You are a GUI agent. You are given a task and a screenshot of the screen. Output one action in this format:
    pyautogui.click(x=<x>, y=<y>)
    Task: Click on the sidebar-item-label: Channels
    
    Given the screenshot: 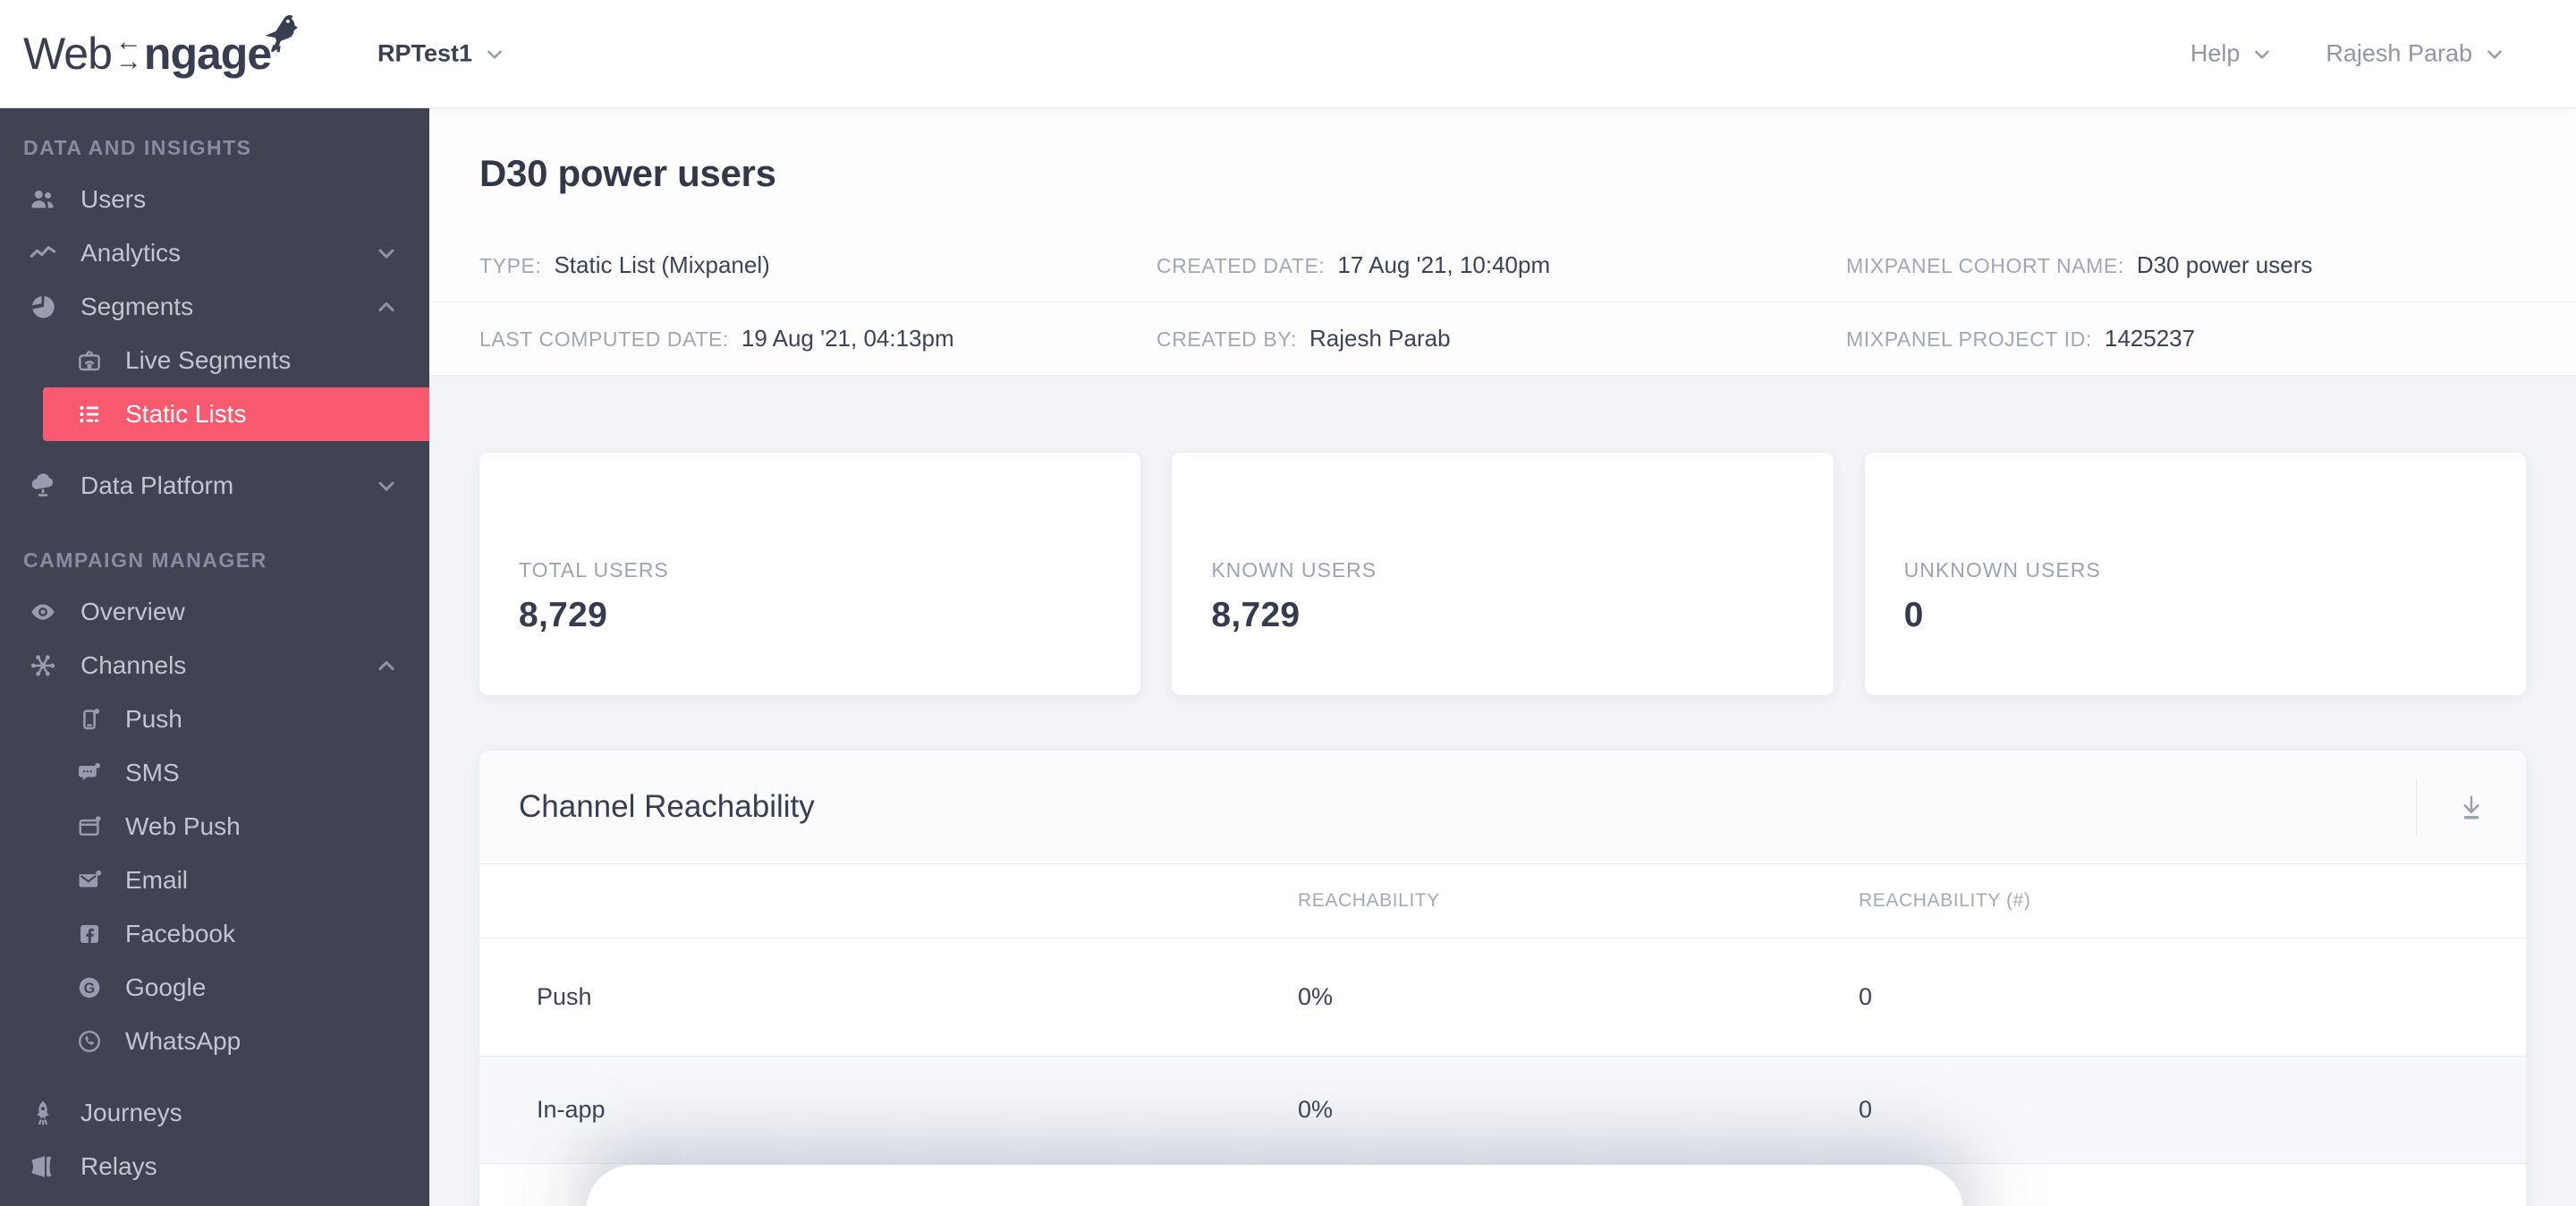 What is the action you would take?
    pyautogui.click(x=133, y=665)
    